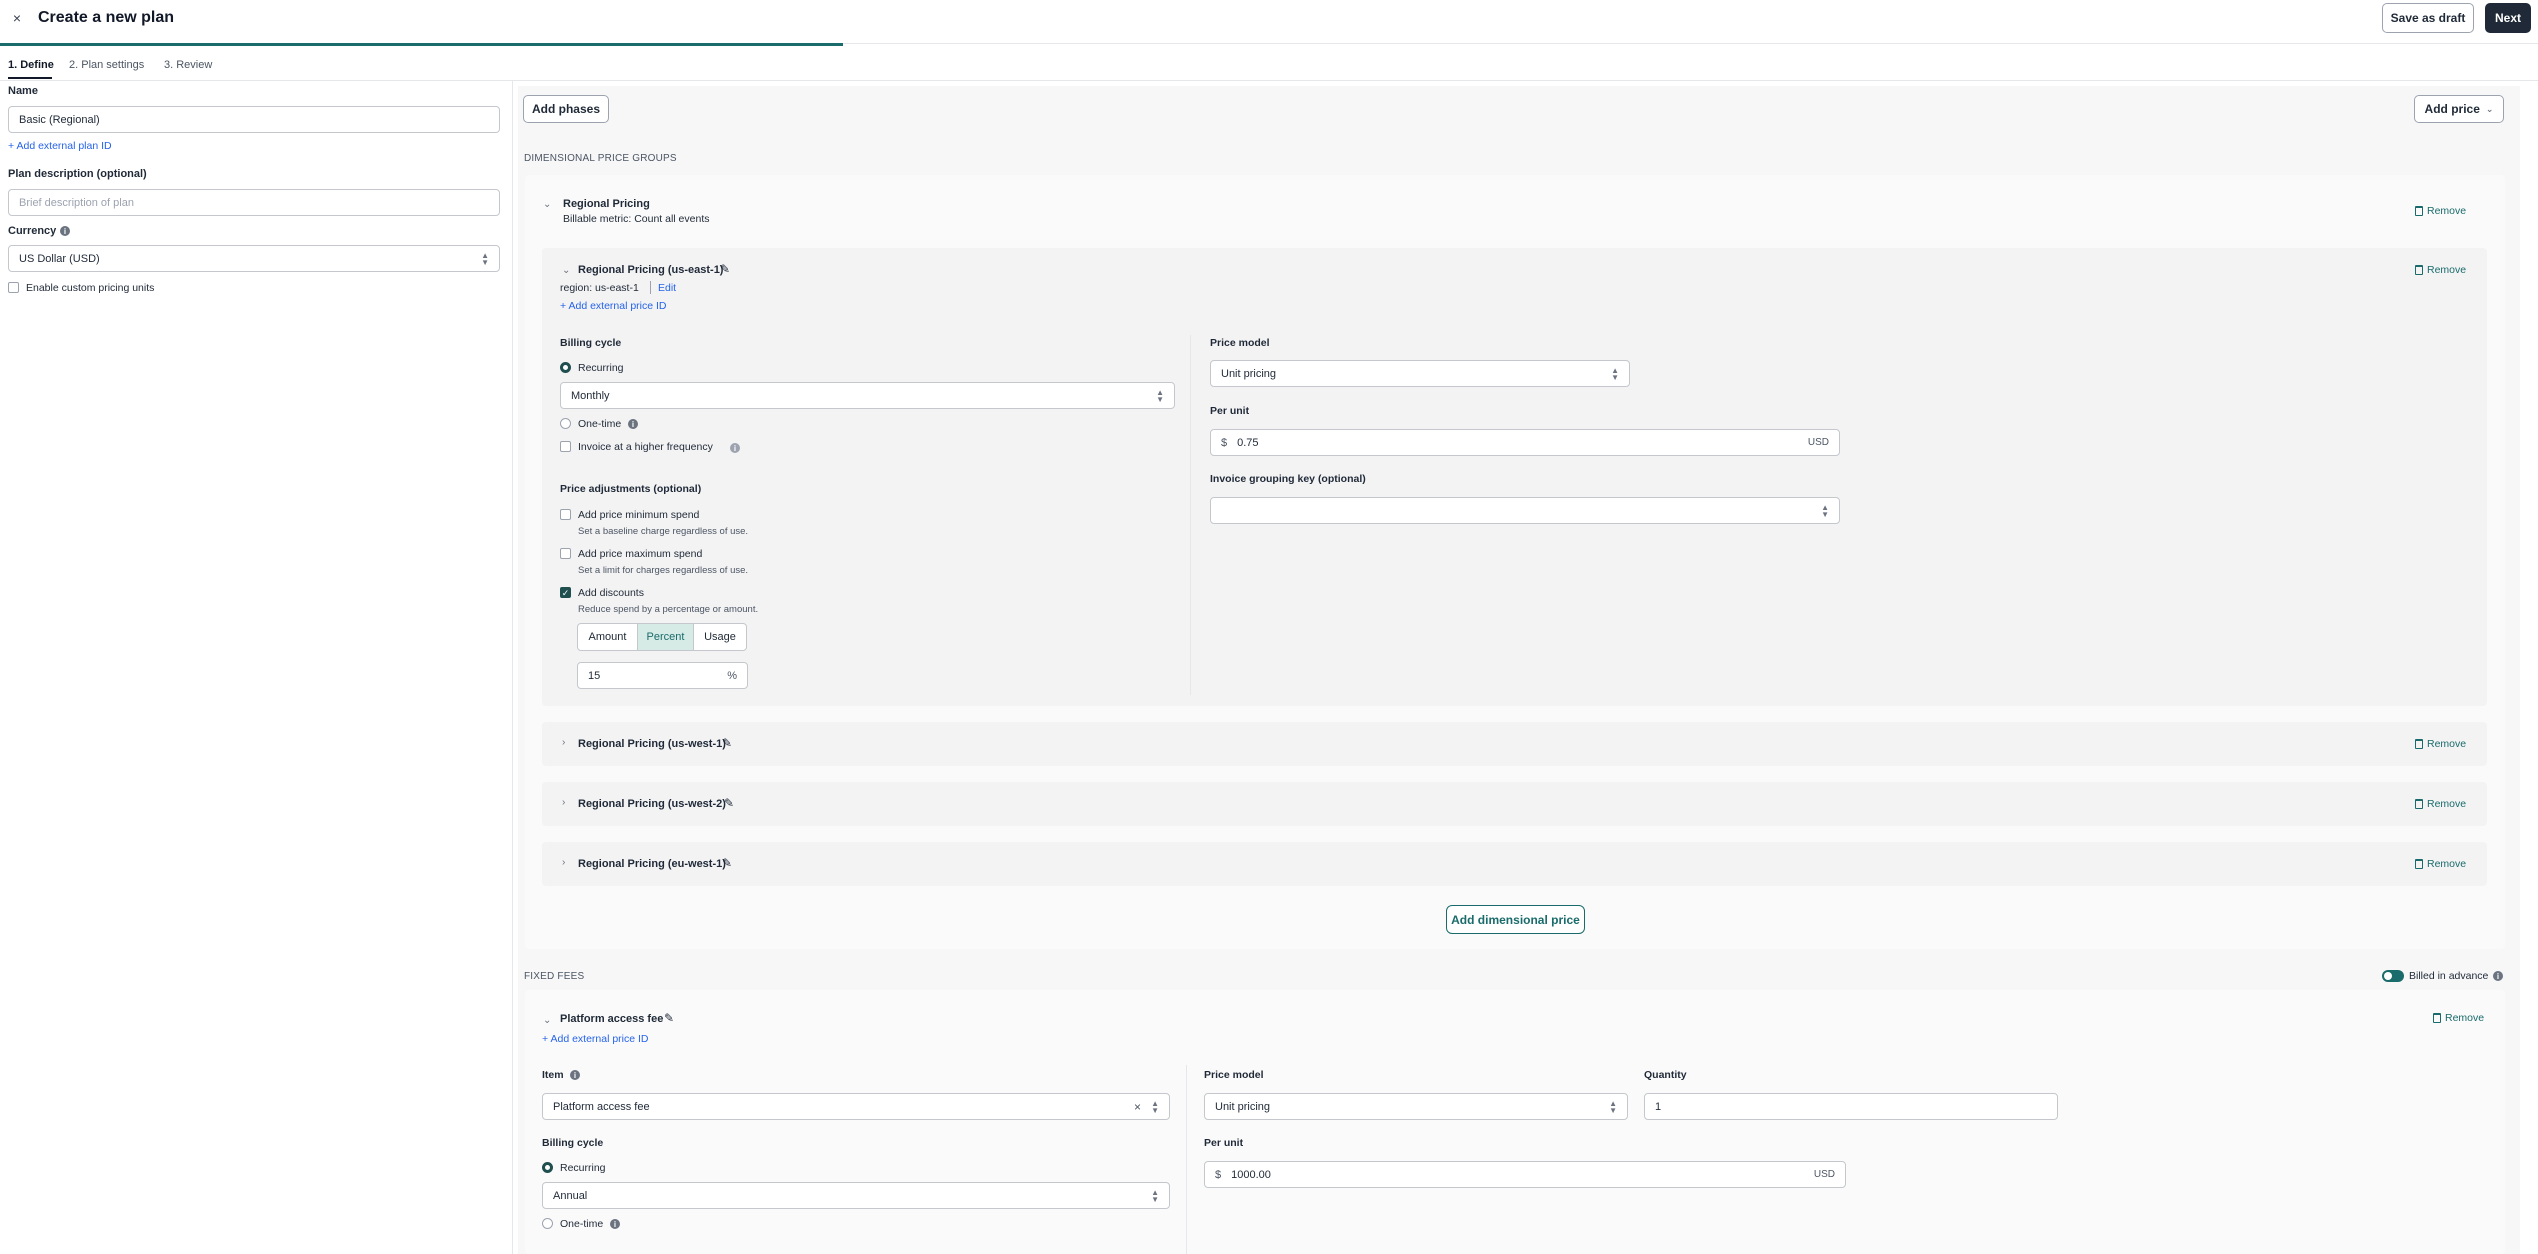  What do you see at coordinates (606, 204) in the screenshot?
I see `group-title: Regional Pricing` at bounding box center [606, 204].